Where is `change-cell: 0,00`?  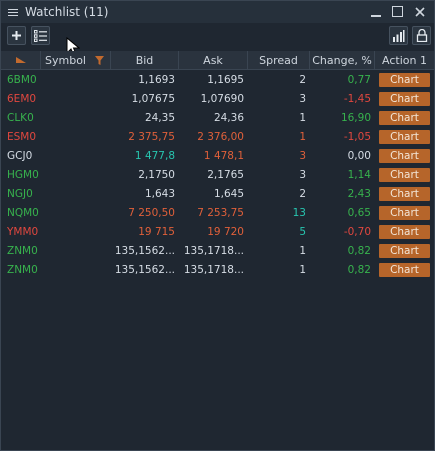 change-cell: 0,00 is located at coordinates (359, 155).